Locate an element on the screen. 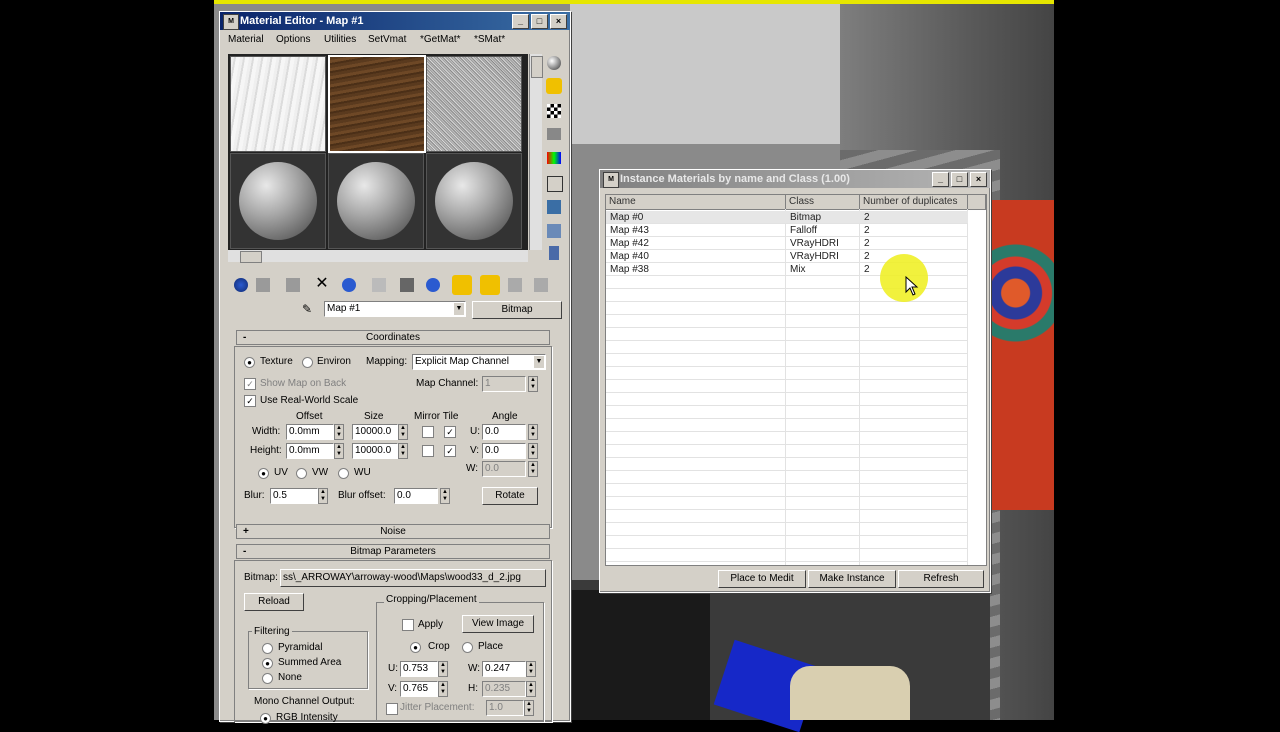 Image resolution: width=1280 pixels, height=732 pixels. blur-offset-field: 0.0 is located at coordinates (416, 496).